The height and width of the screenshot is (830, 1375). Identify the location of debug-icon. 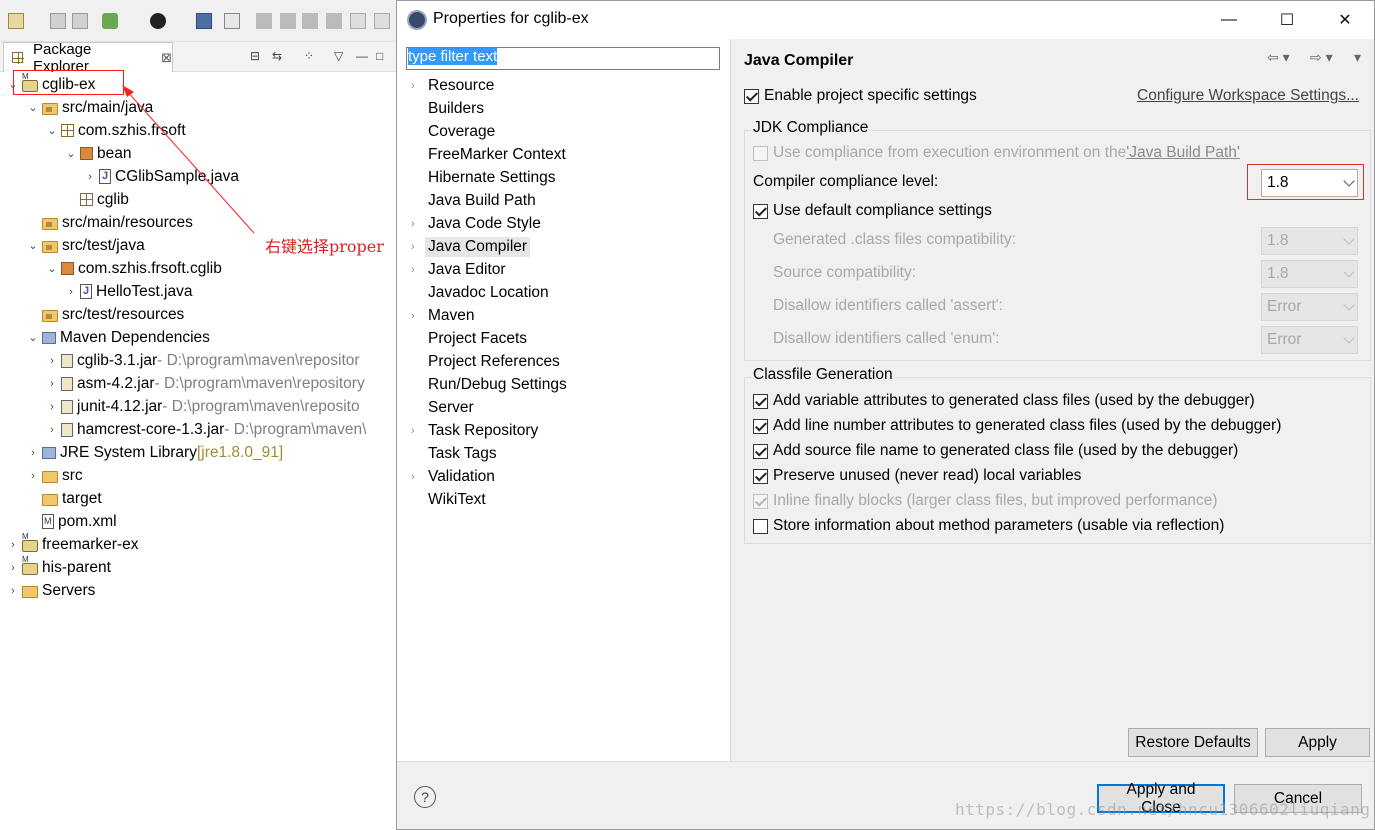
(158, 21).